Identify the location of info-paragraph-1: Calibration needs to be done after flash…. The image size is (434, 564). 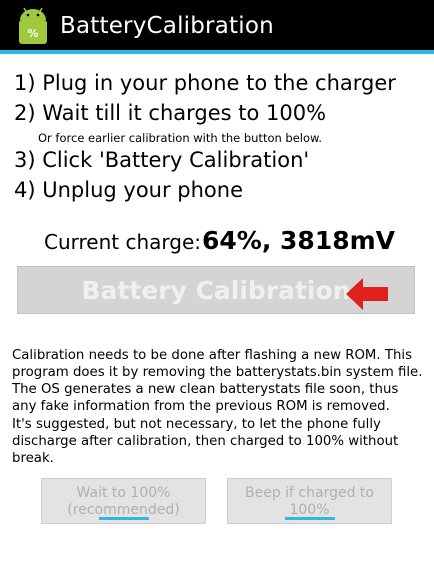
(217, 381).